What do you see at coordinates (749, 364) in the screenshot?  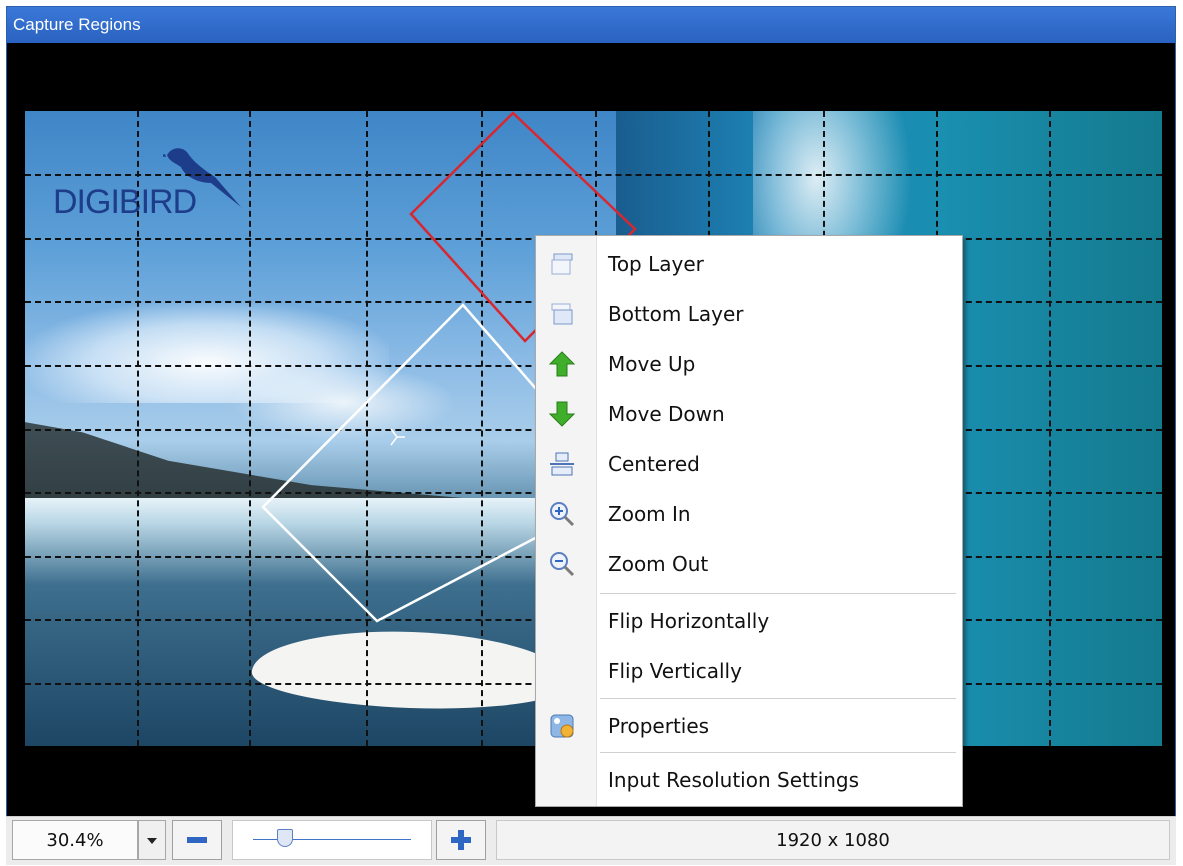 I see `menu-item-move-up: Move Up` at bounding box center [749, 364].